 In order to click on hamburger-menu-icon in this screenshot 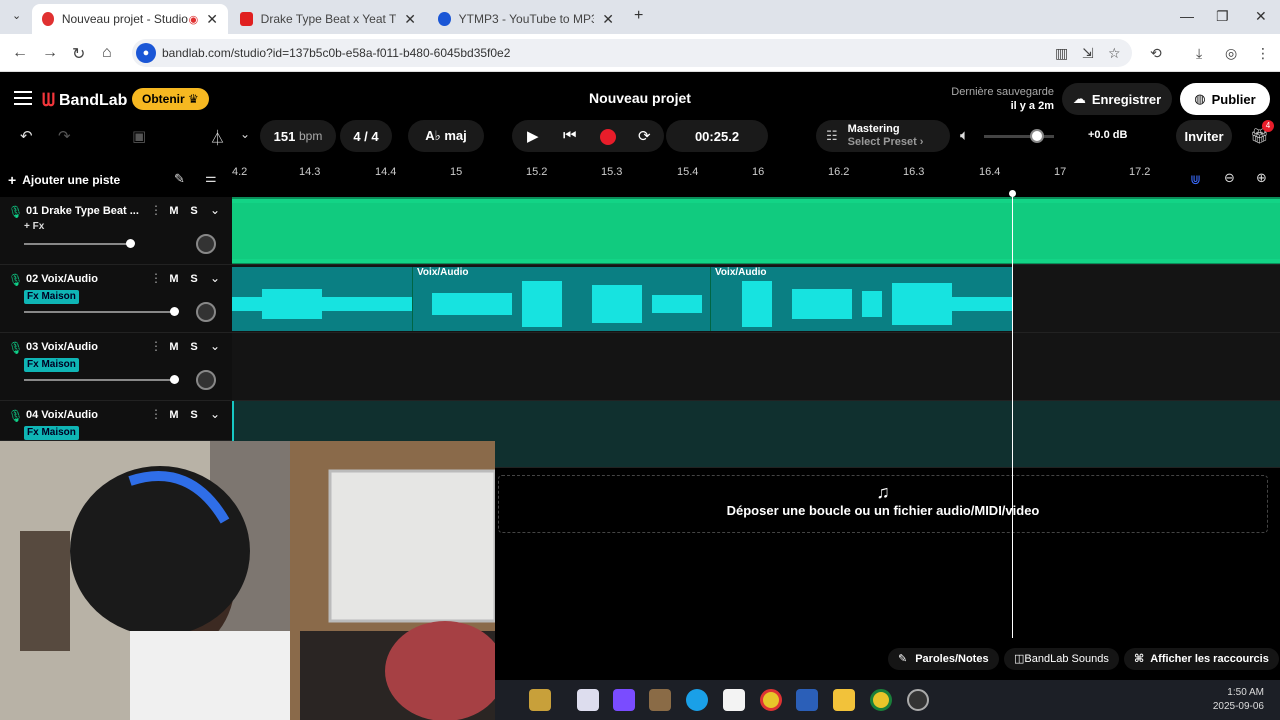, I will do `click(23, 98)`.